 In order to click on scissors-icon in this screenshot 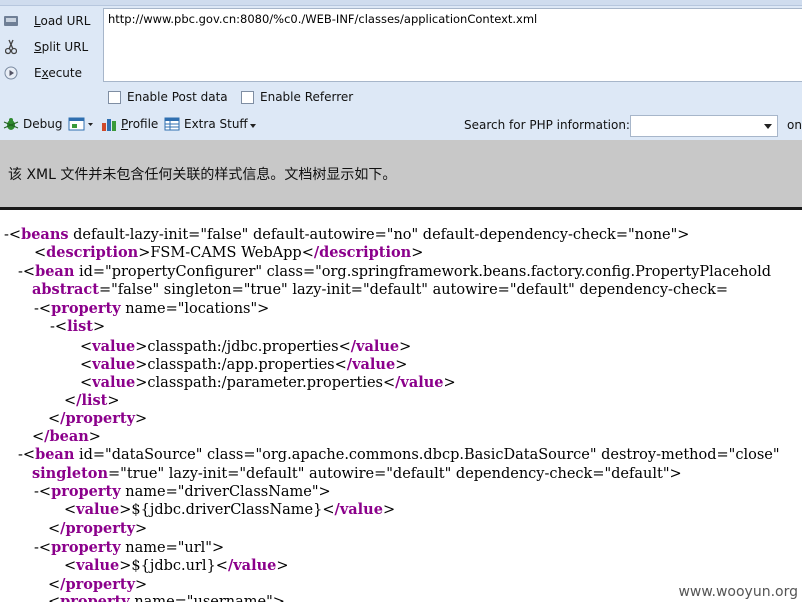, I will do `click(11, 47)`.